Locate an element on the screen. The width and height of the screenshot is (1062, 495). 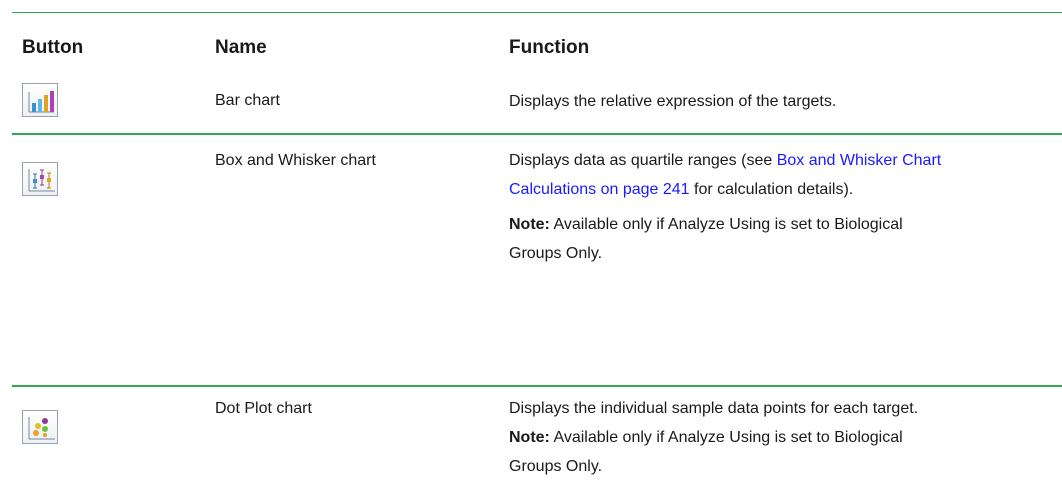
dot-plot-chart-icon is located at coordinates (40, 427).